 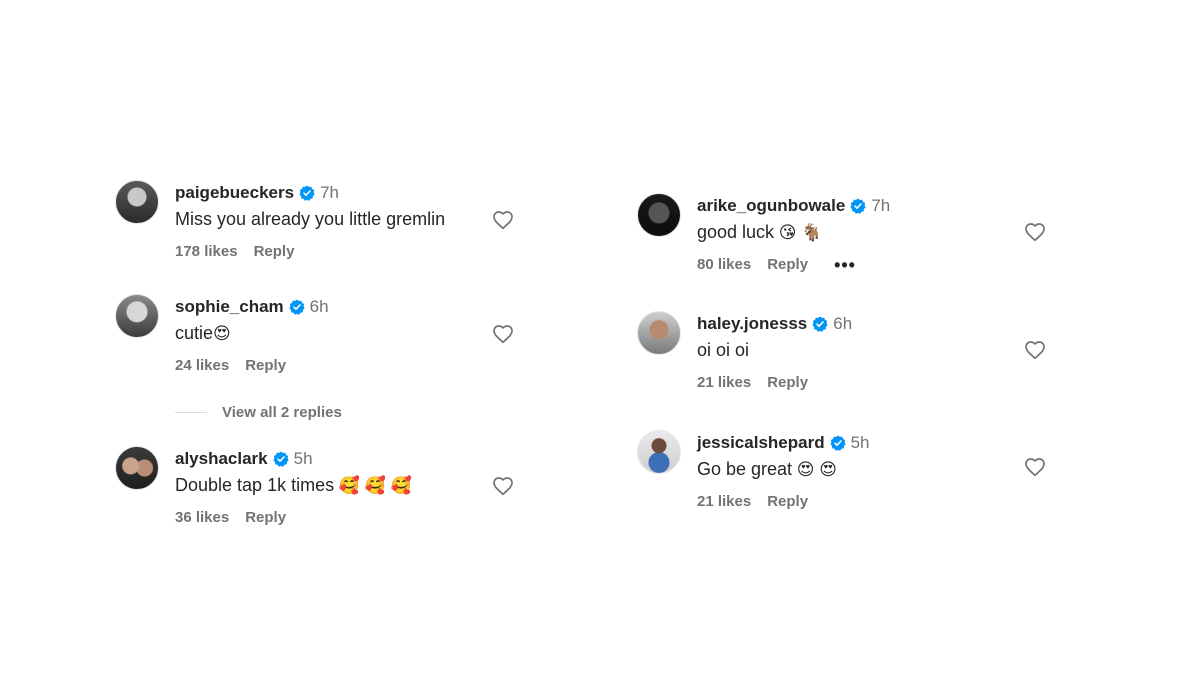 What do you see at coordinates (767, 469) in the screenshot?
I see `comment-text: Go be great 😍 😍` at bounding box center [767, 469].